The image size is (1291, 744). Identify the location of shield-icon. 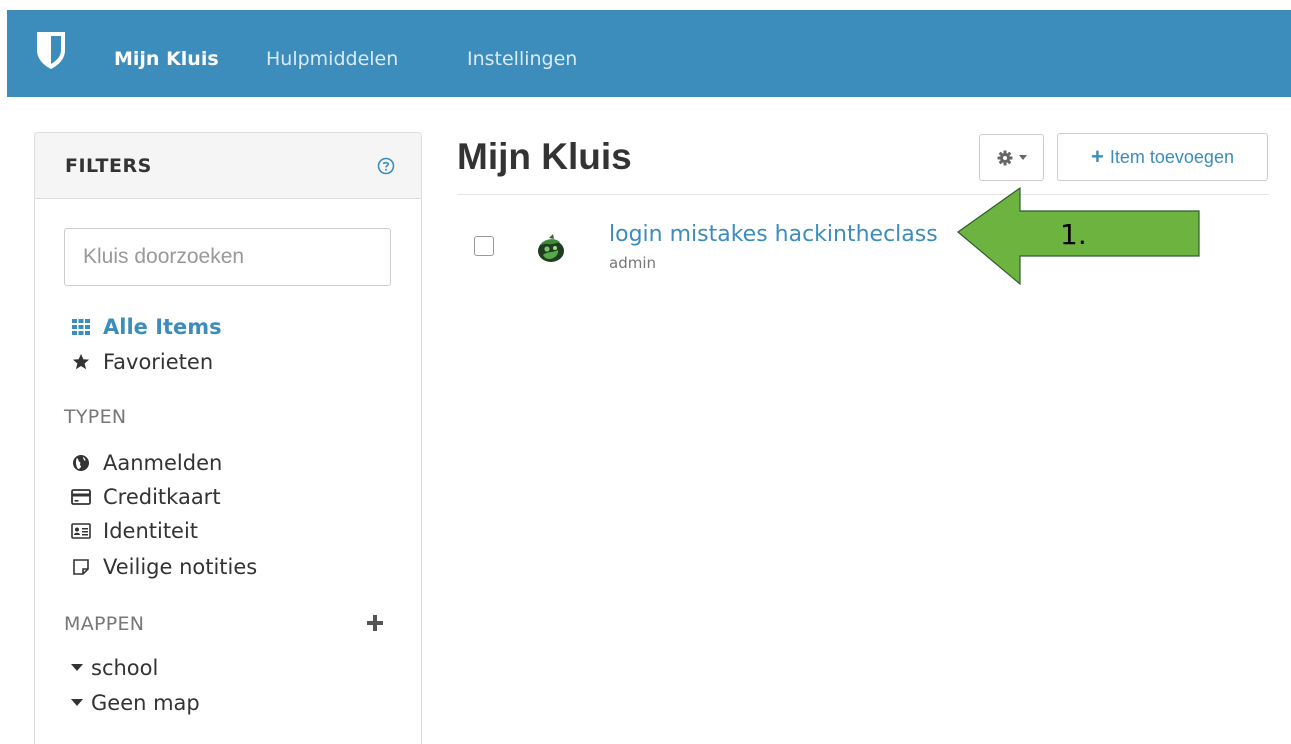
(51, 50).